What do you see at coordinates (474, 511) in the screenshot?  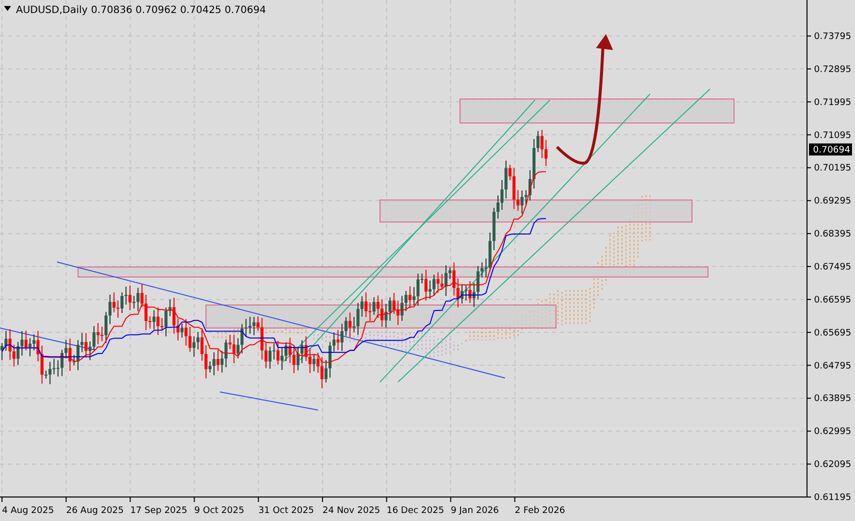 I see `date-axis-label: 9 Jan 2026` at bounding box center [474, 511].